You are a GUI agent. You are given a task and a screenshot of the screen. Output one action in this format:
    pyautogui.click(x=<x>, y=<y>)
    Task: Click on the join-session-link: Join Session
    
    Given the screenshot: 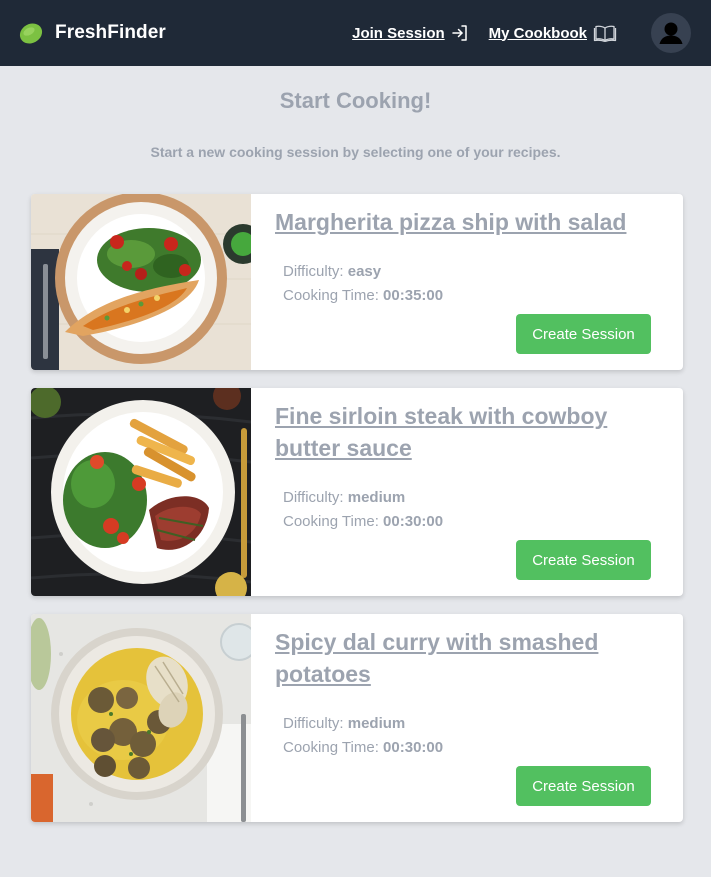 What is the action you would take?
    pyautogui.click(x=410, y=33)
    